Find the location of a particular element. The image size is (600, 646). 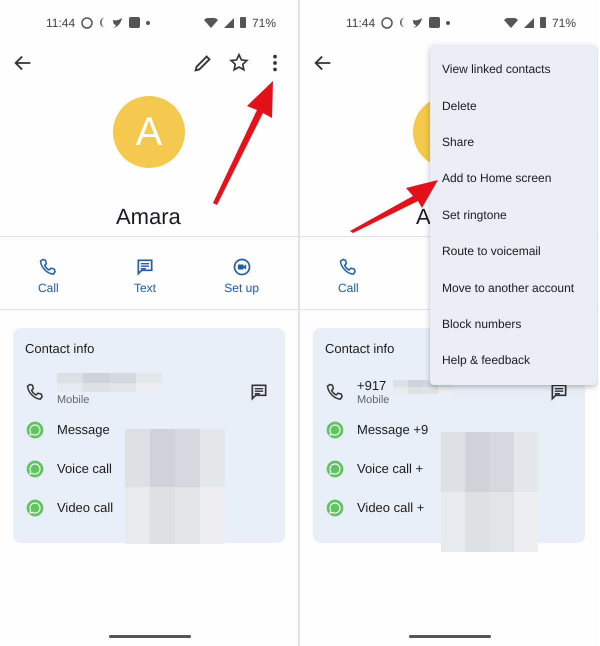

contact-name: A is located at coordinates (423, 216).